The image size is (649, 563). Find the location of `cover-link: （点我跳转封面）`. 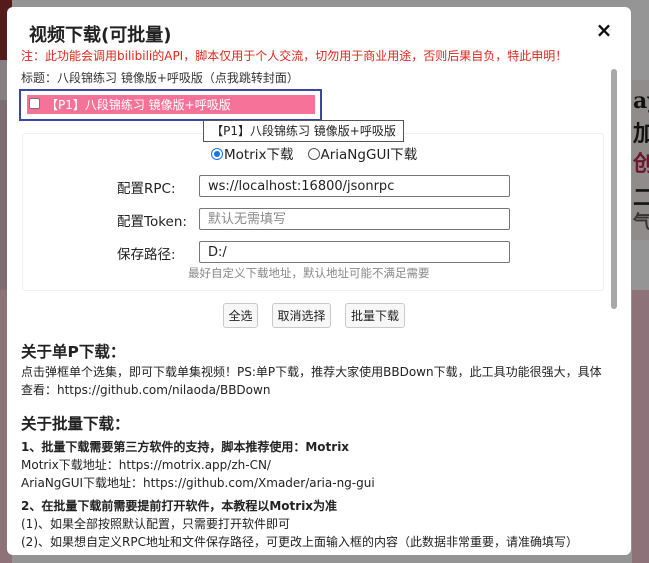

cover-link: （点我跳转封面） is located at coordinates (251, 78).